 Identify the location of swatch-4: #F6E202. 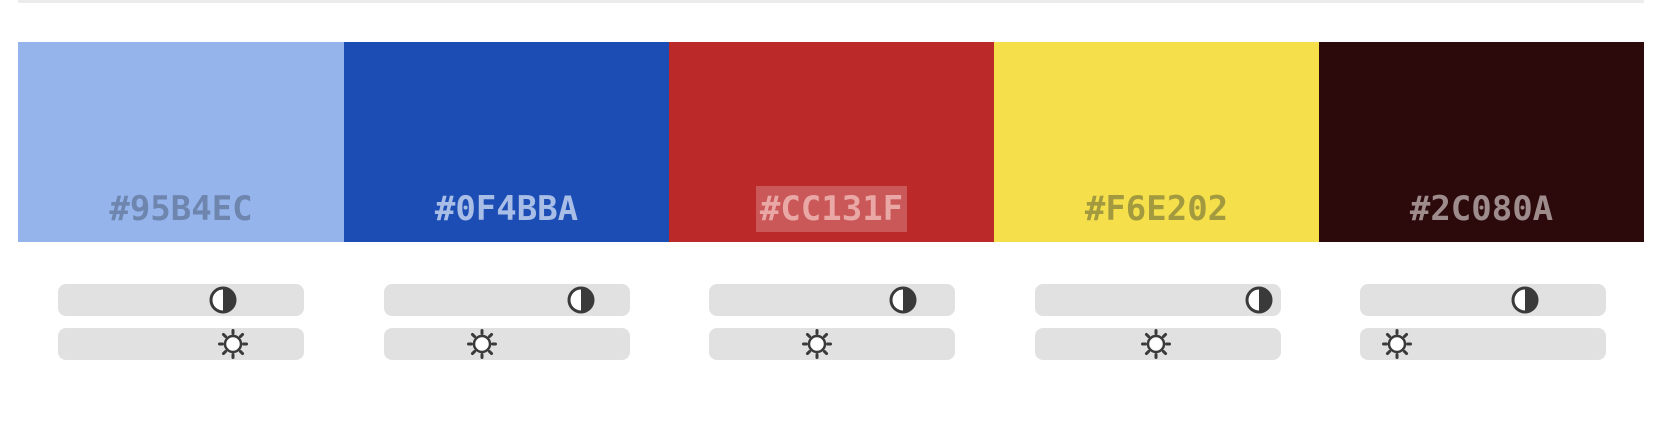
(1156, 142).